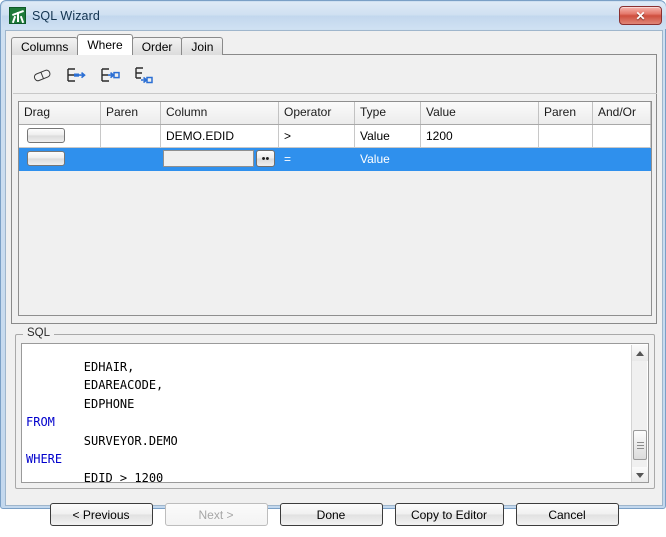 This screenshot has width=666, height=537. I want to click on scrollbar-thumb, so click(640, 445).